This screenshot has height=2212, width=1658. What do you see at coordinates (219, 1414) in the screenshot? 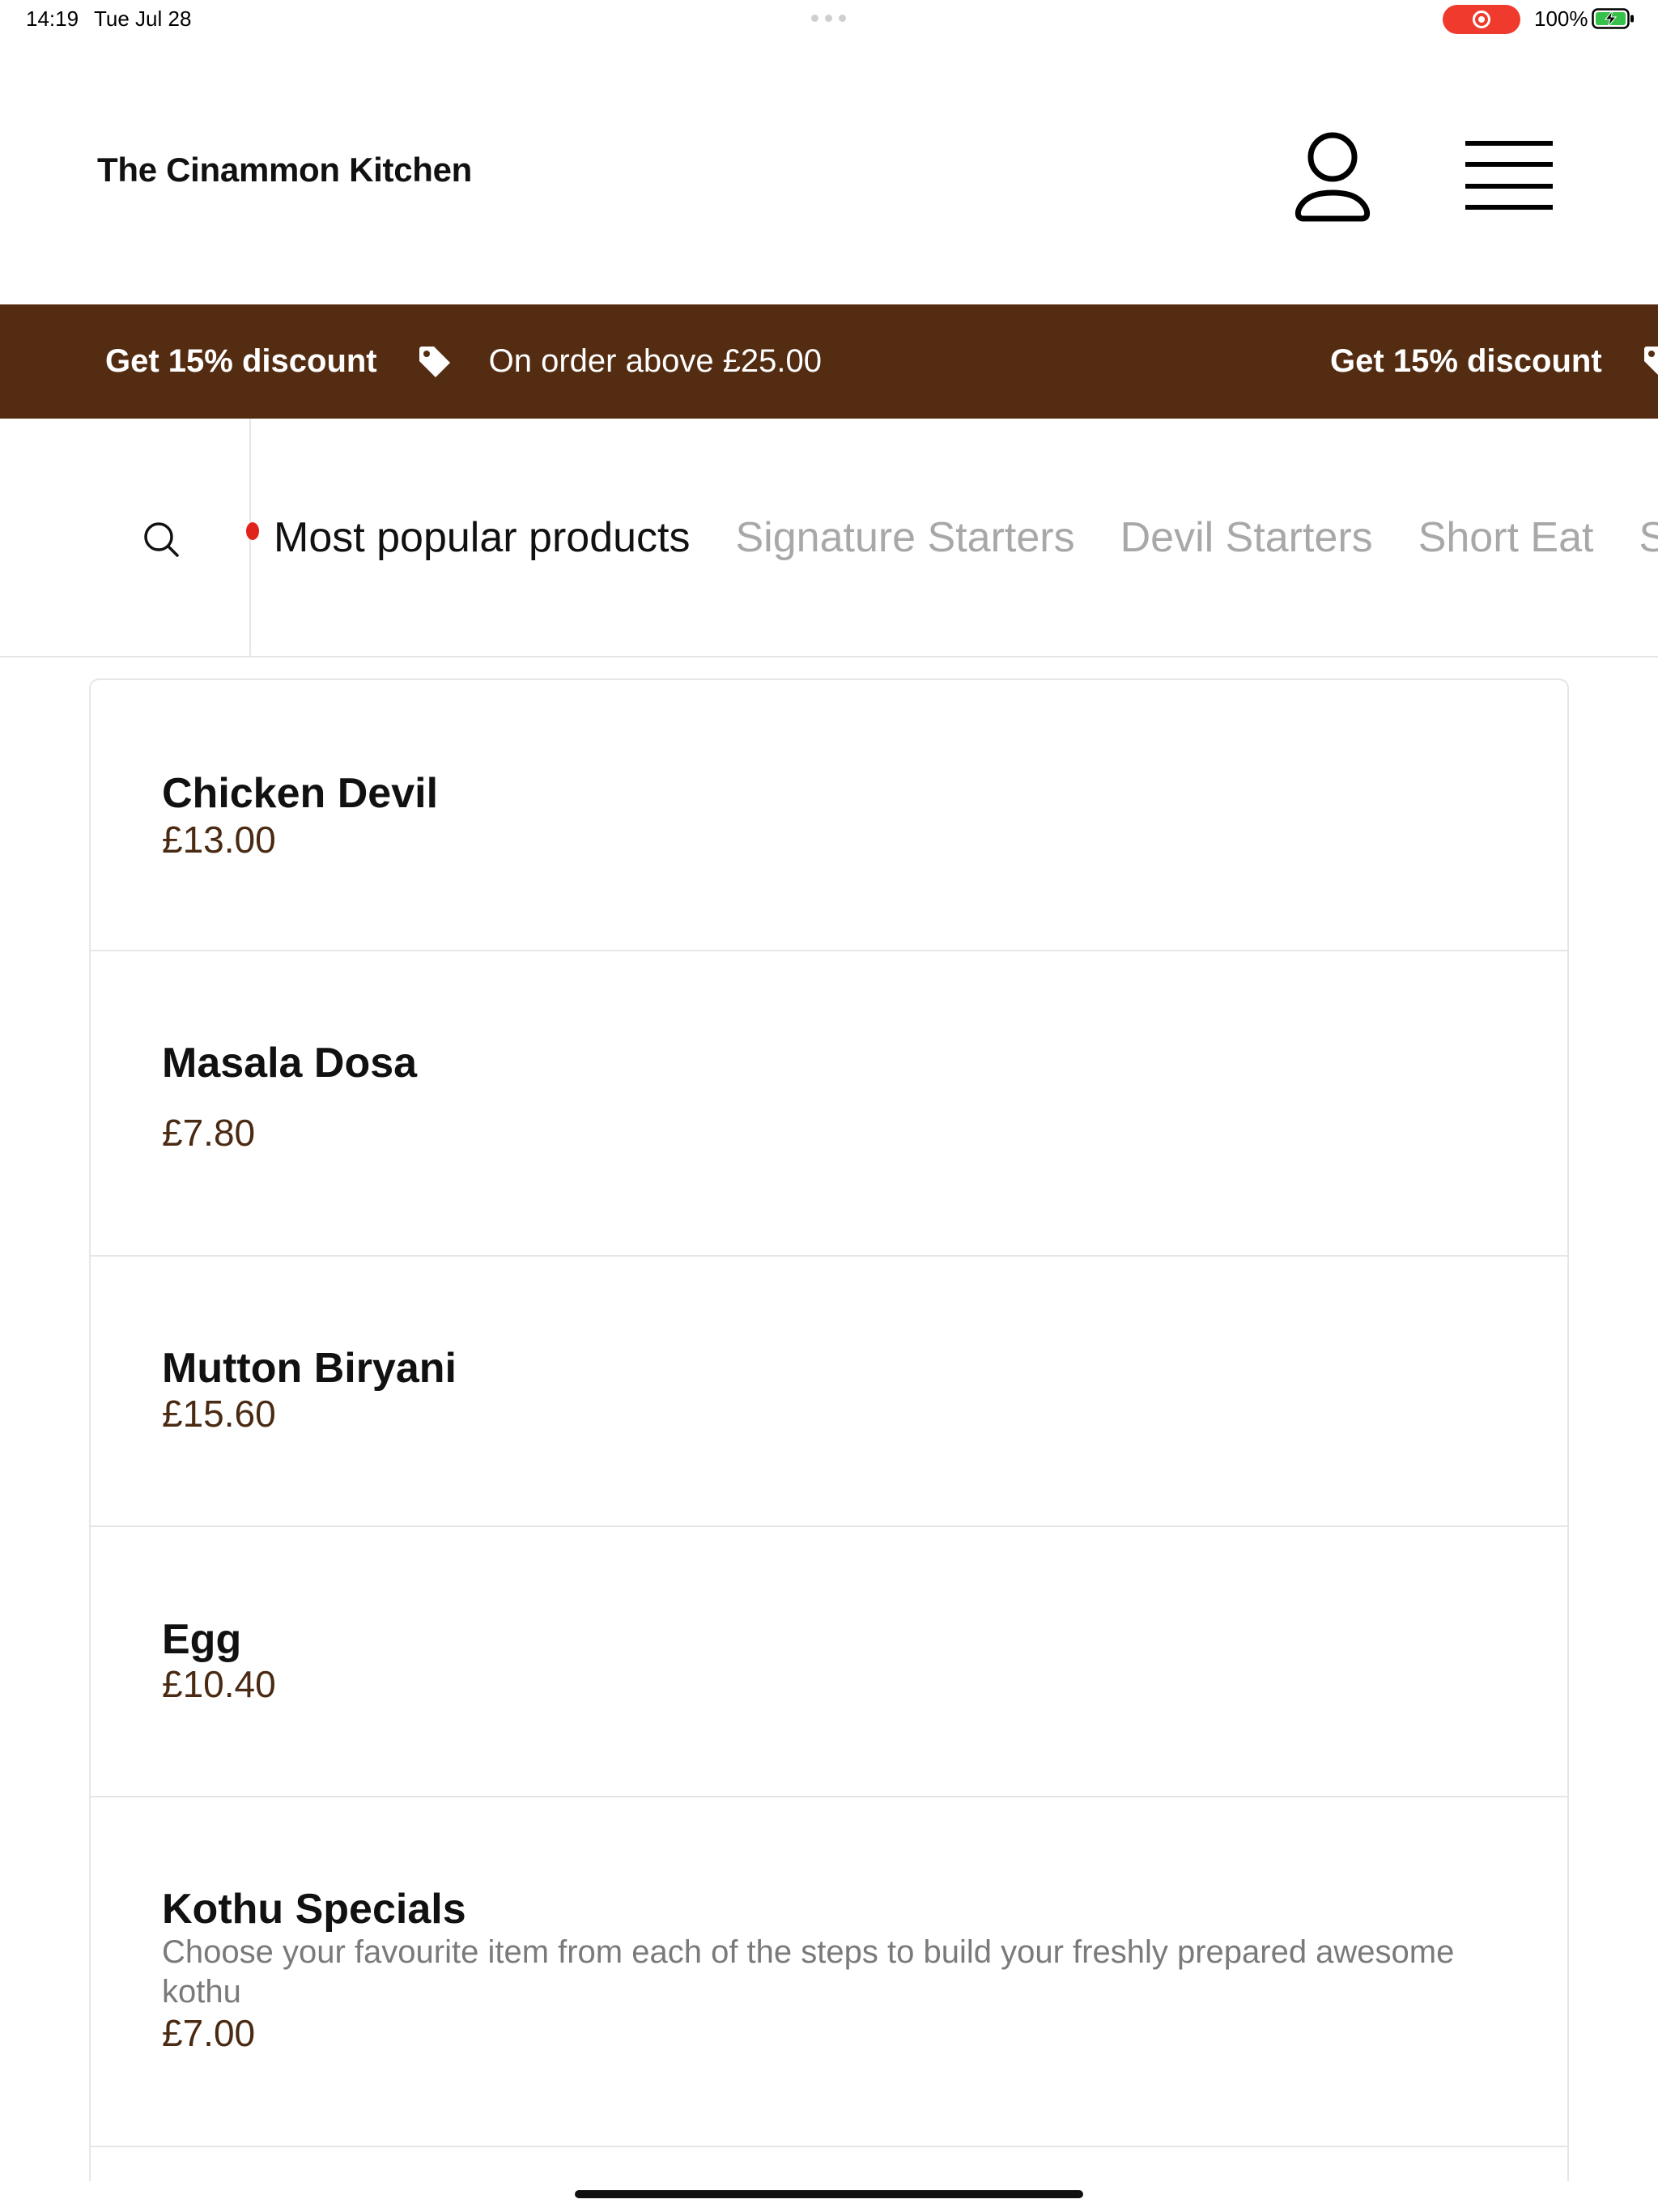
I see `product-price: £15.60` at bounding box center [219, 1414].